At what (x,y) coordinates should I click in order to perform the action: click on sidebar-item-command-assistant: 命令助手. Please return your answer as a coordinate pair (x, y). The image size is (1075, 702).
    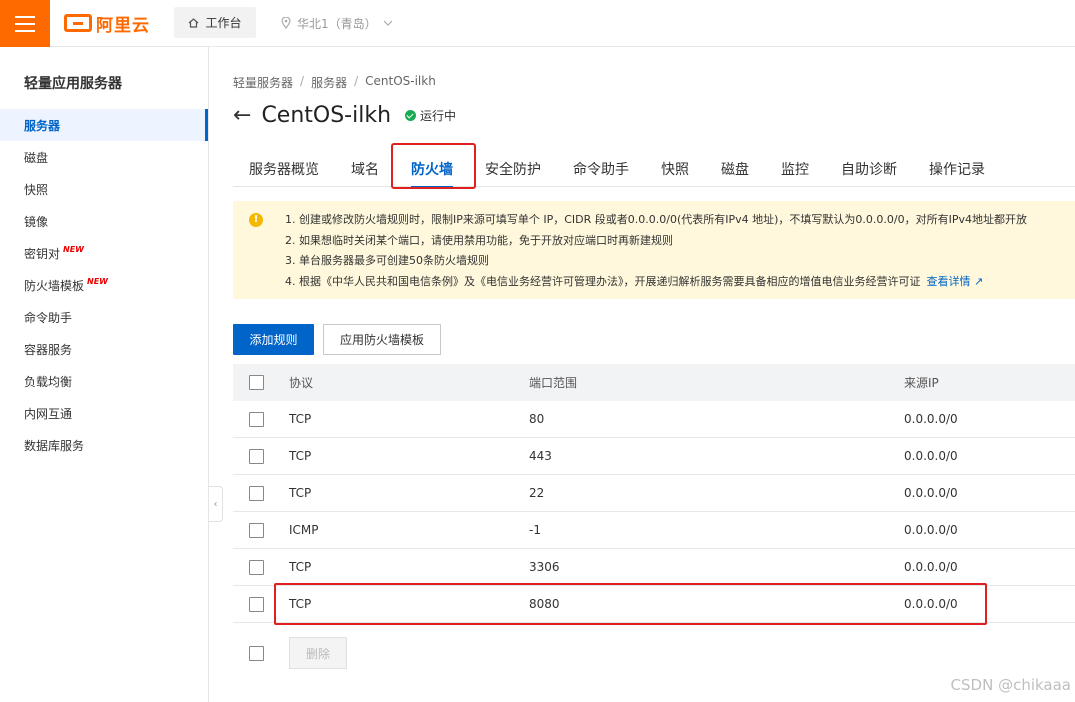
    Looking at the image, I should click on (104, 317).